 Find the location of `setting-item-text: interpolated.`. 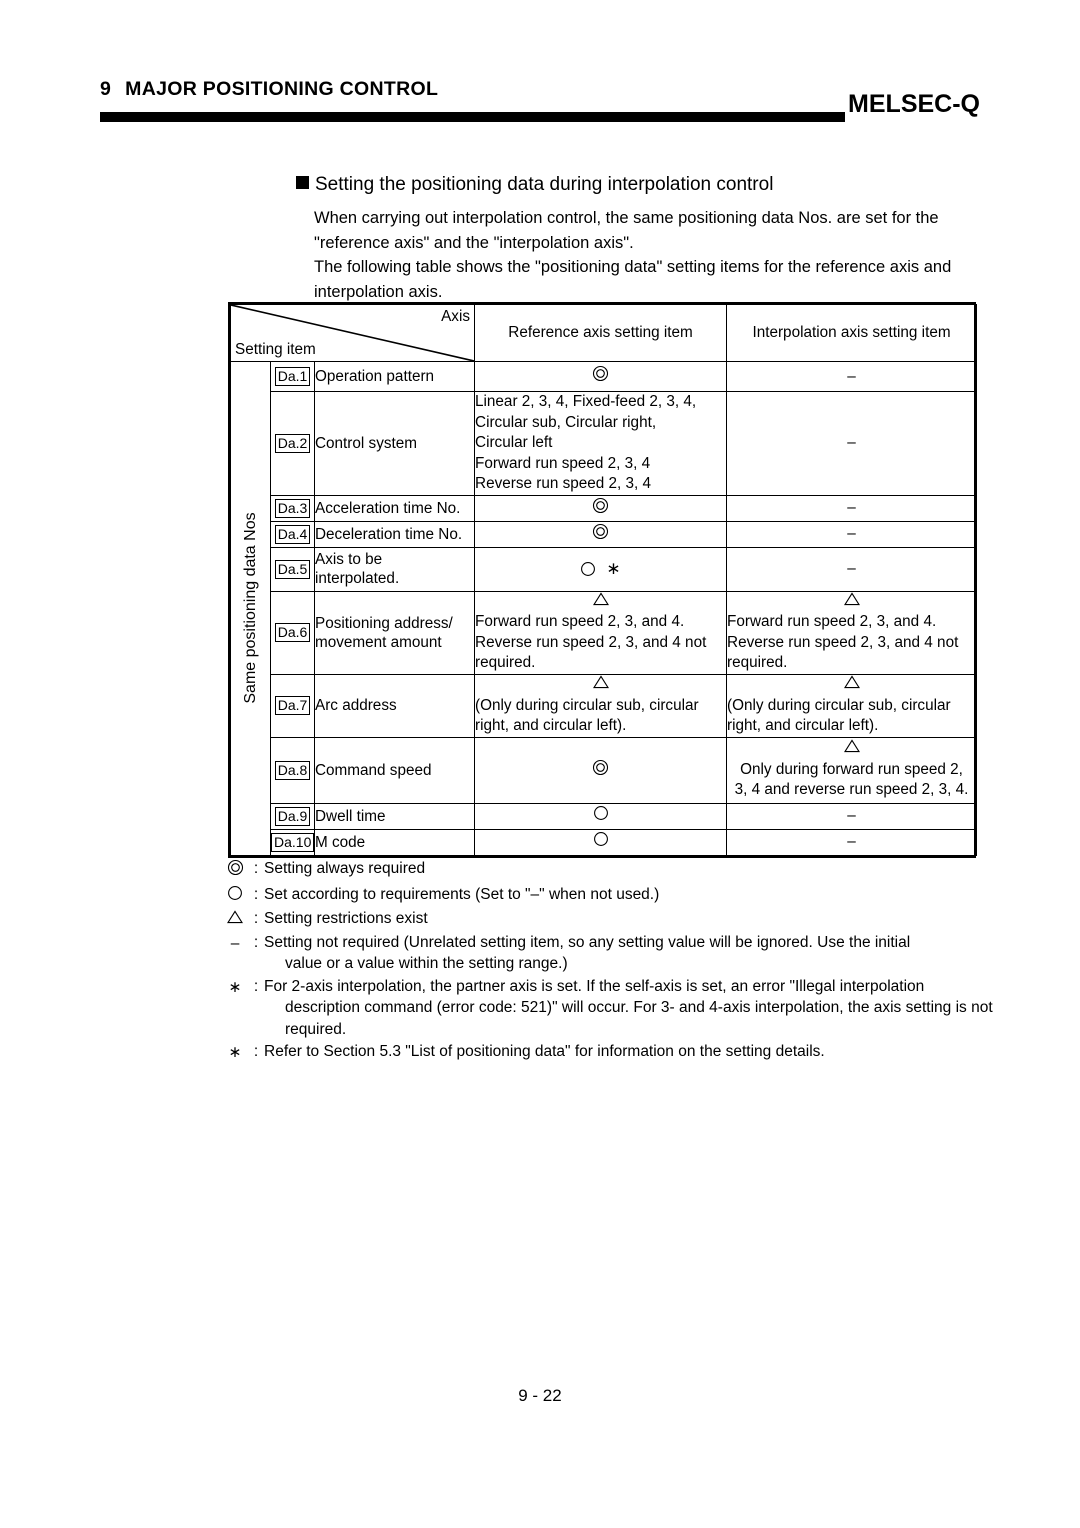

setting-item-text: interpolated. is located at coordinates (357, 578).